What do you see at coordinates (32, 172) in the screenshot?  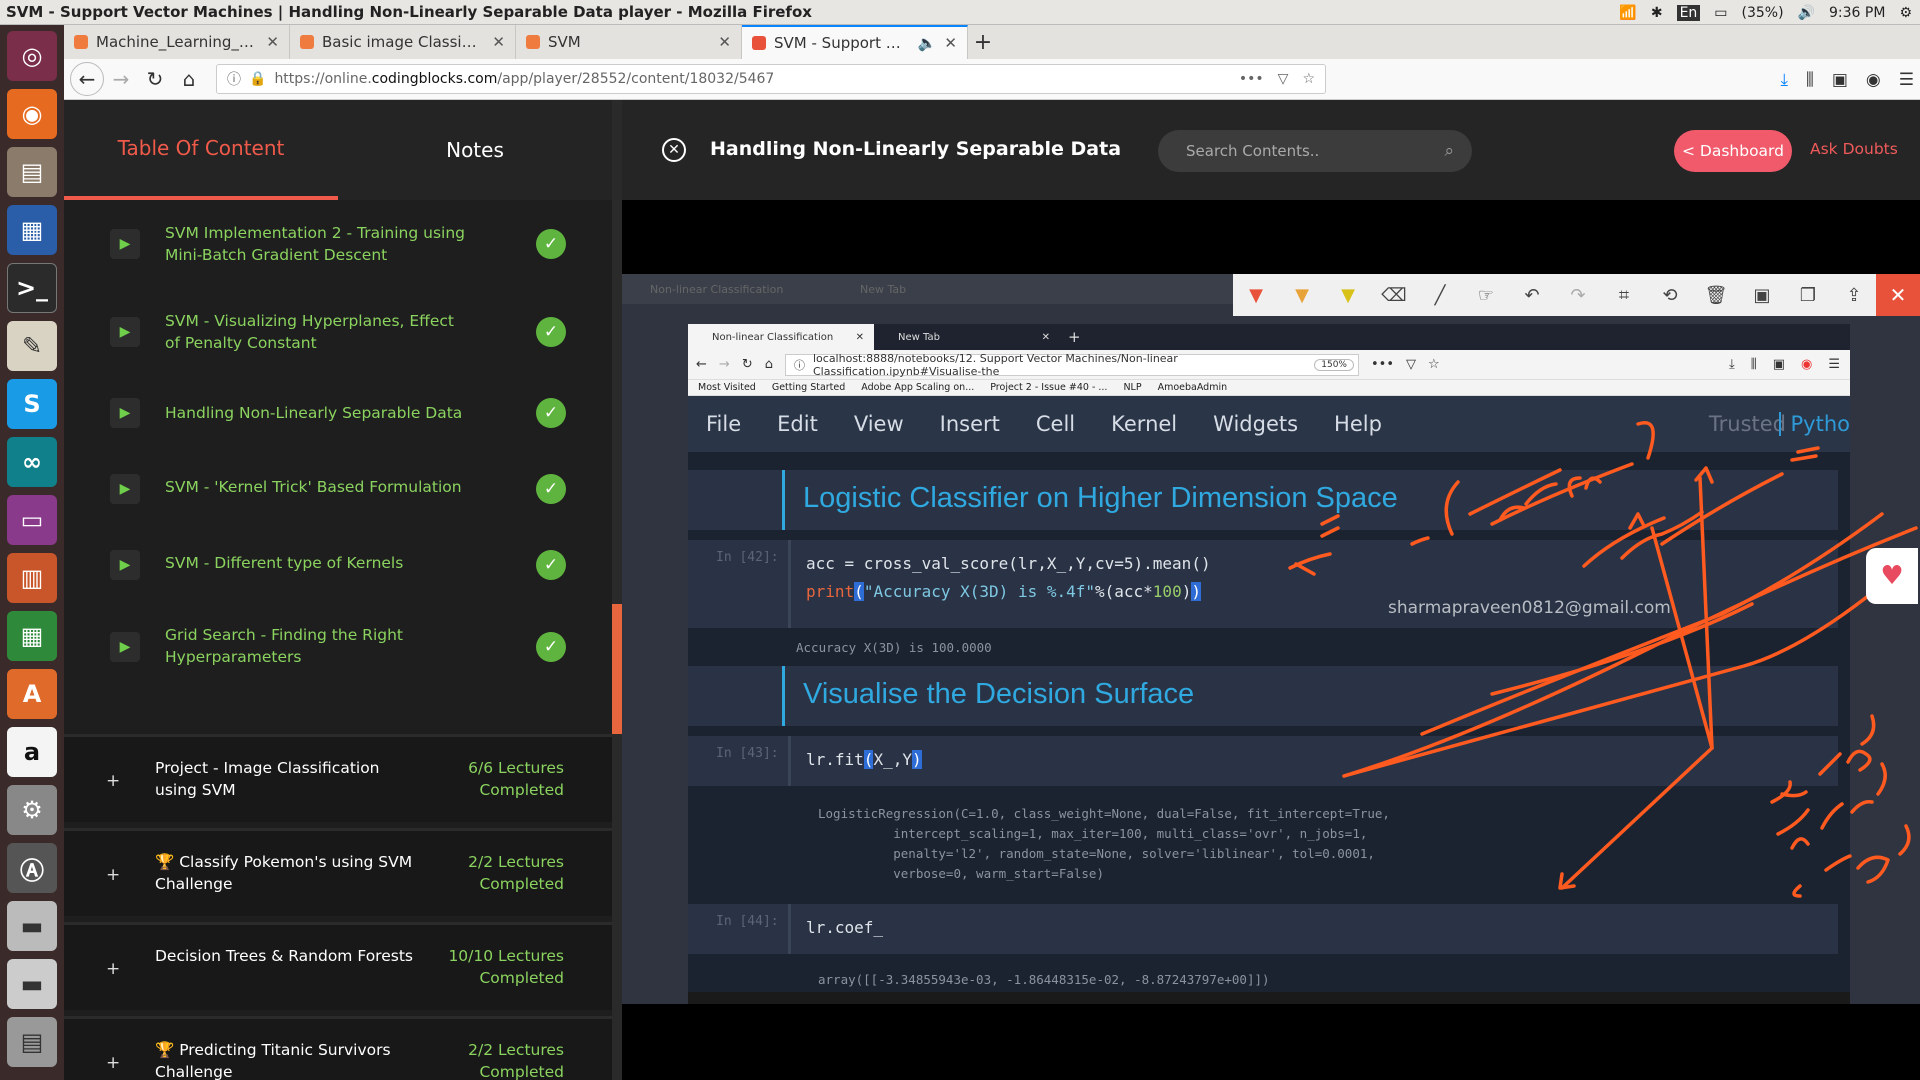 I see `files-icon: ▤` at bounding box center [32, 172].